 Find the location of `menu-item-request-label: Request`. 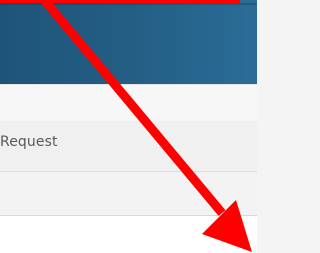

menu-item-request-label: Request is located at coordinates (29, 142).